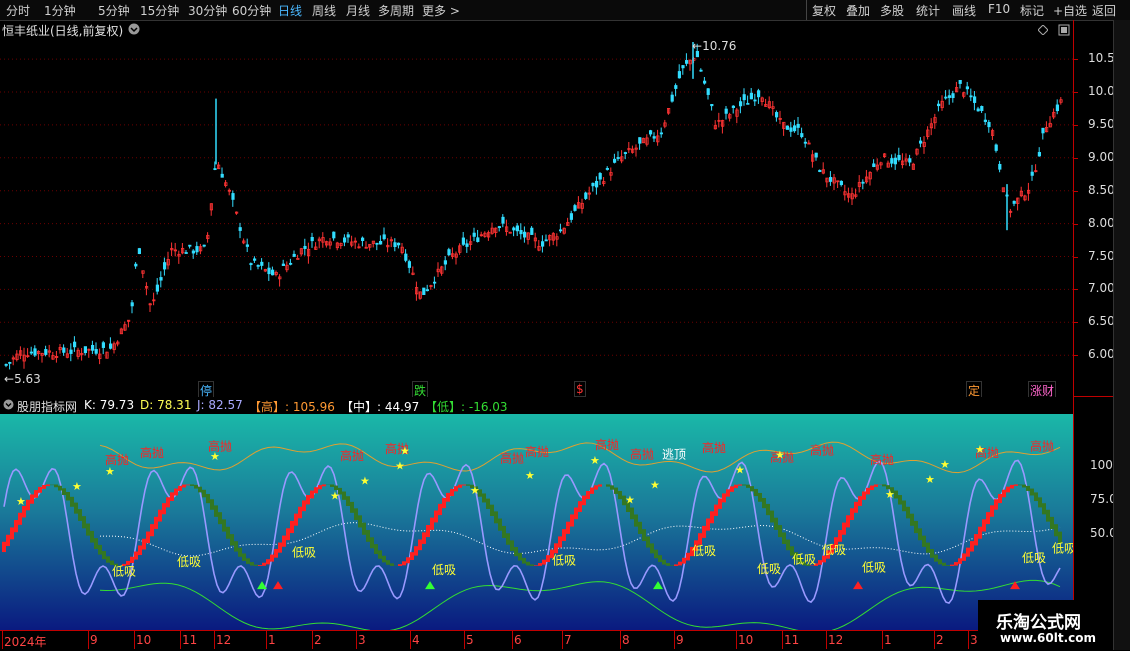 This screenshot has height=651, width=1130. I want to click on mark-button: 标记, so click(1032, 10).